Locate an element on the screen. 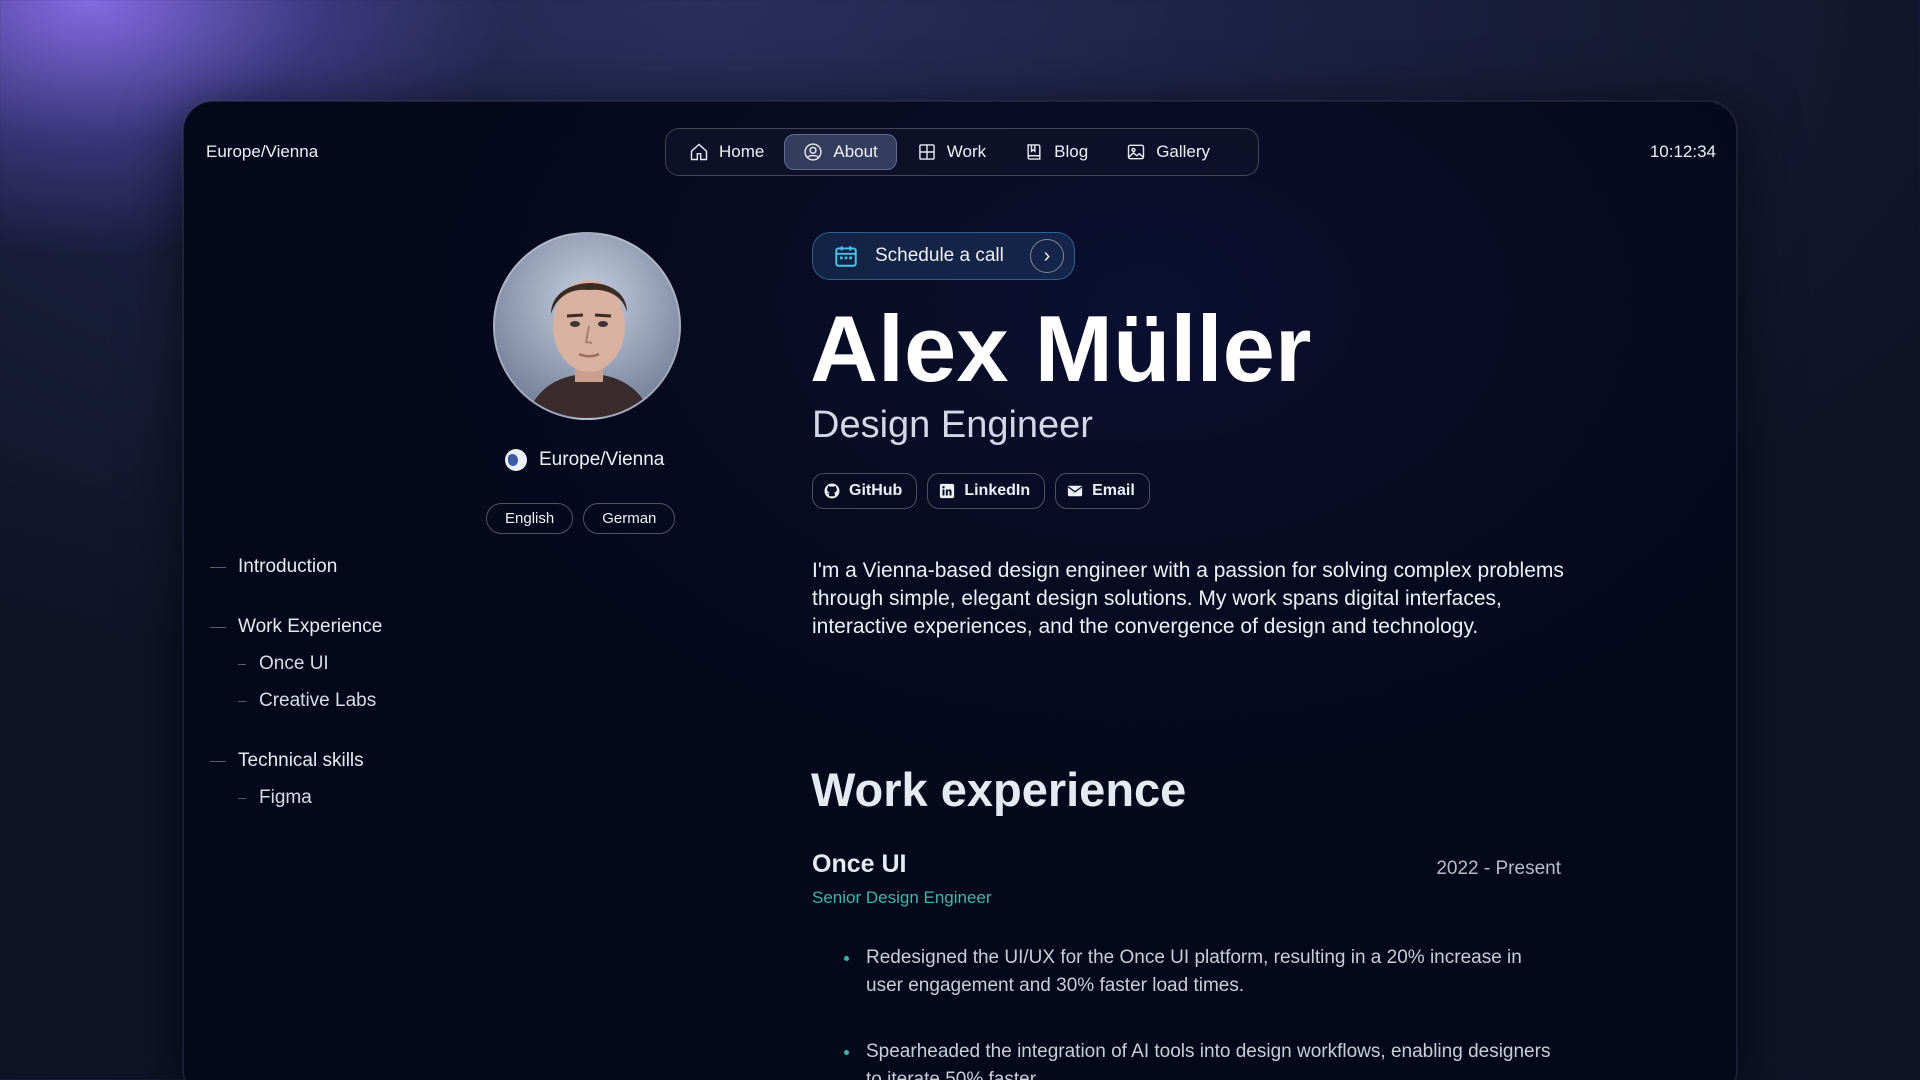 This screenshot has height=1080, width=1920. toc-technical-skills: Technical skills is located at coordinates (296, 761).